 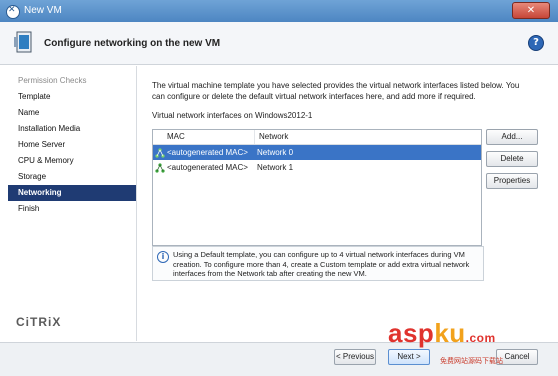 I want to click on interface-action-buttons: Add... Delete Properties, so click(x=512, y=162).